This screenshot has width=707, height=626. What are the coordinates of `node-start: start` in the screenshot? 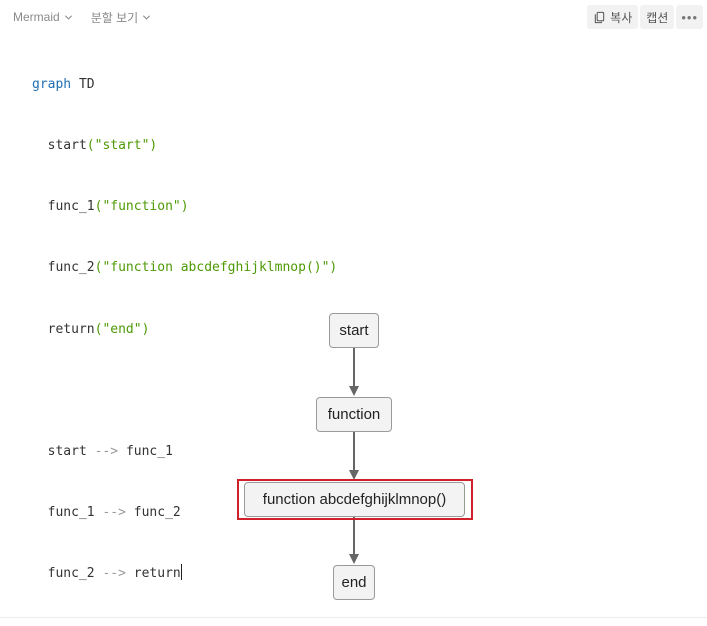 It's located at (354, 330).